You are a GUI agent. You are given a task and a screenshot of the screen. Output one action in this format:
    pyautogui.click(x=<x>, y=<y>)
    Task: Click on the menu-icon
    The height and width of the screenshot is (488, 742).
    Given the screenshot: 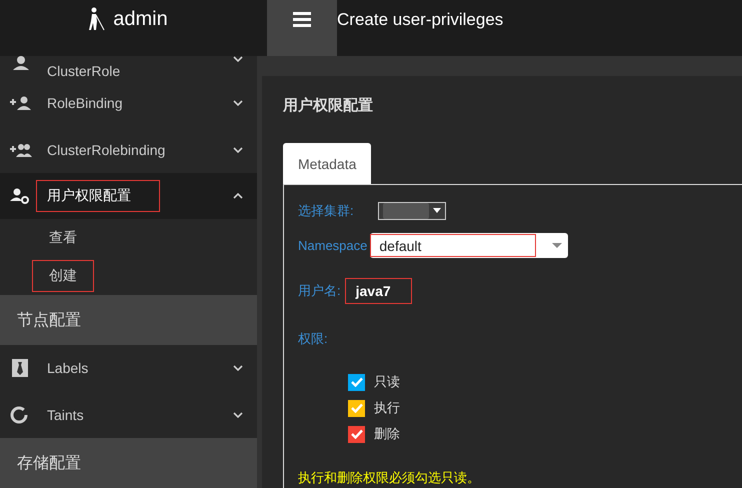 What is the action you would take?
    pyautogui.click(x=302, y=19)
    